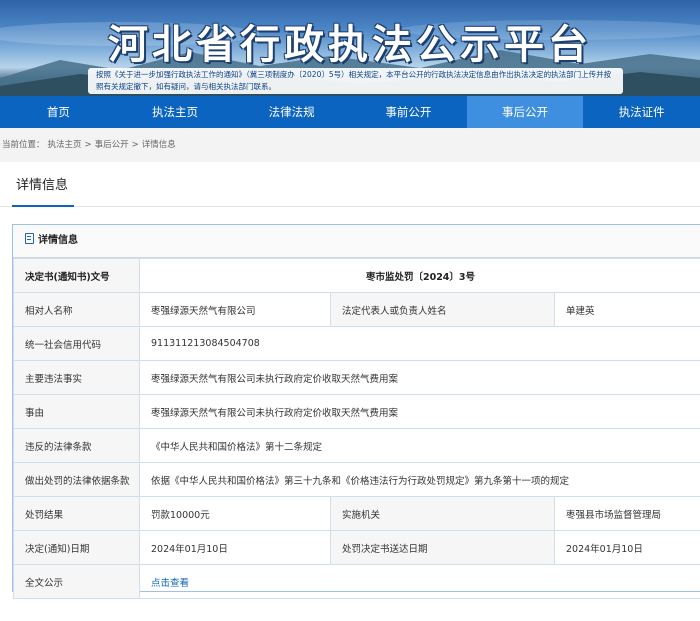  I want to click on basis-label: 做出处罚的法律依据条款, so click(76, 479).